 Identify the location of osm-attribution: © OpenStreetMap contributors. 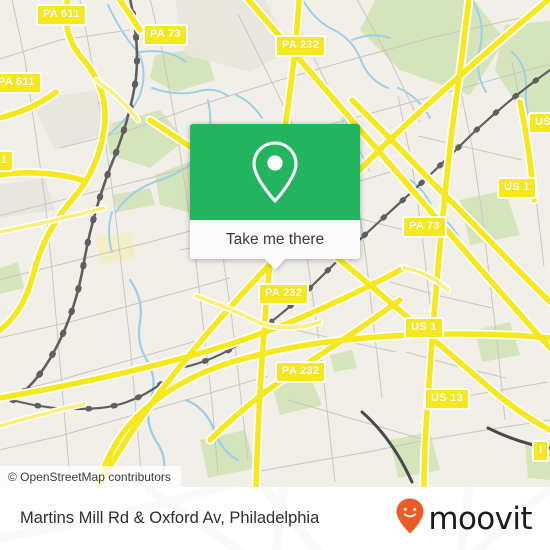
(90, 476).